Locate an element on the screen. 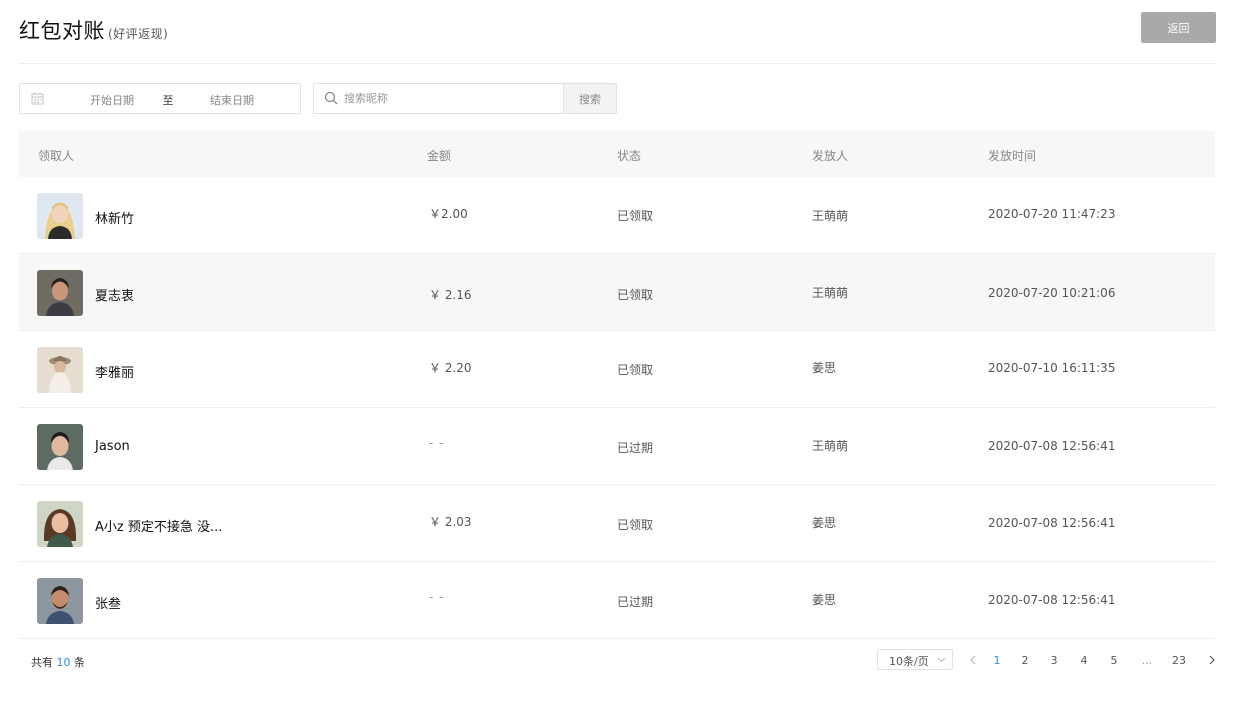 The height and width of the screenshot is (703, 1252). table-row: 李雅丽 ￥ 2.20 已领取 姜思 2020-07-10 16:11:35 is located at coordinates (617, 369).